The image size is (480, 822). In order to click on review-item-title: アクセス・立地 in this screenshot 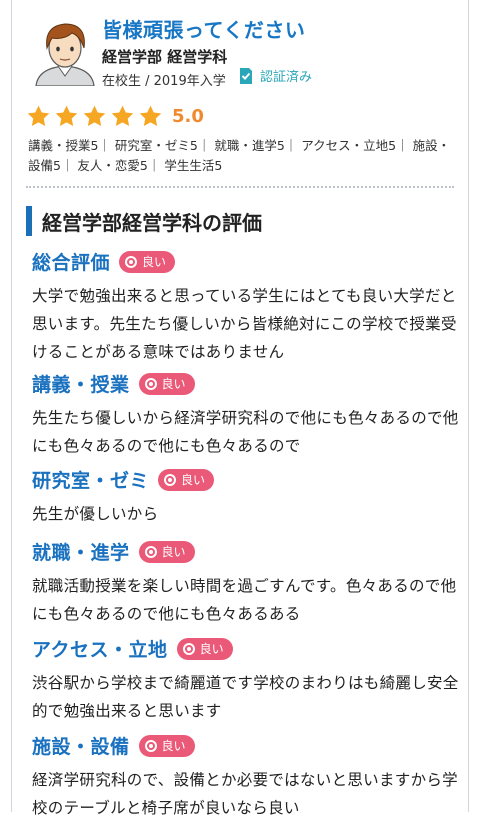, I will do `click(100, 650)`.